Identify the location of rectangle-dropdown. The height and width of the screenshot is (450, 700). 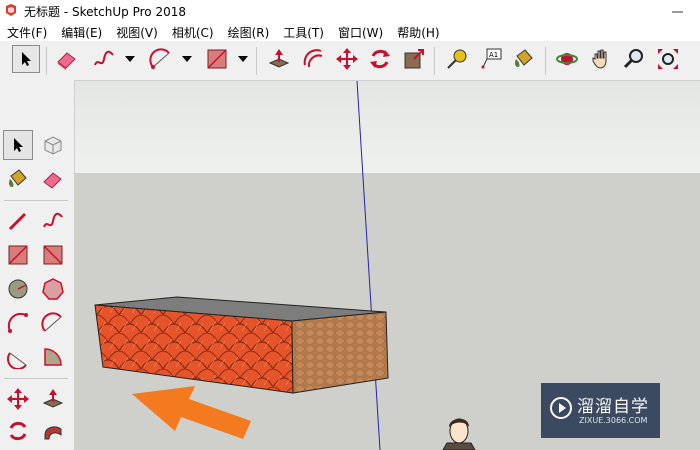
(243, 59).